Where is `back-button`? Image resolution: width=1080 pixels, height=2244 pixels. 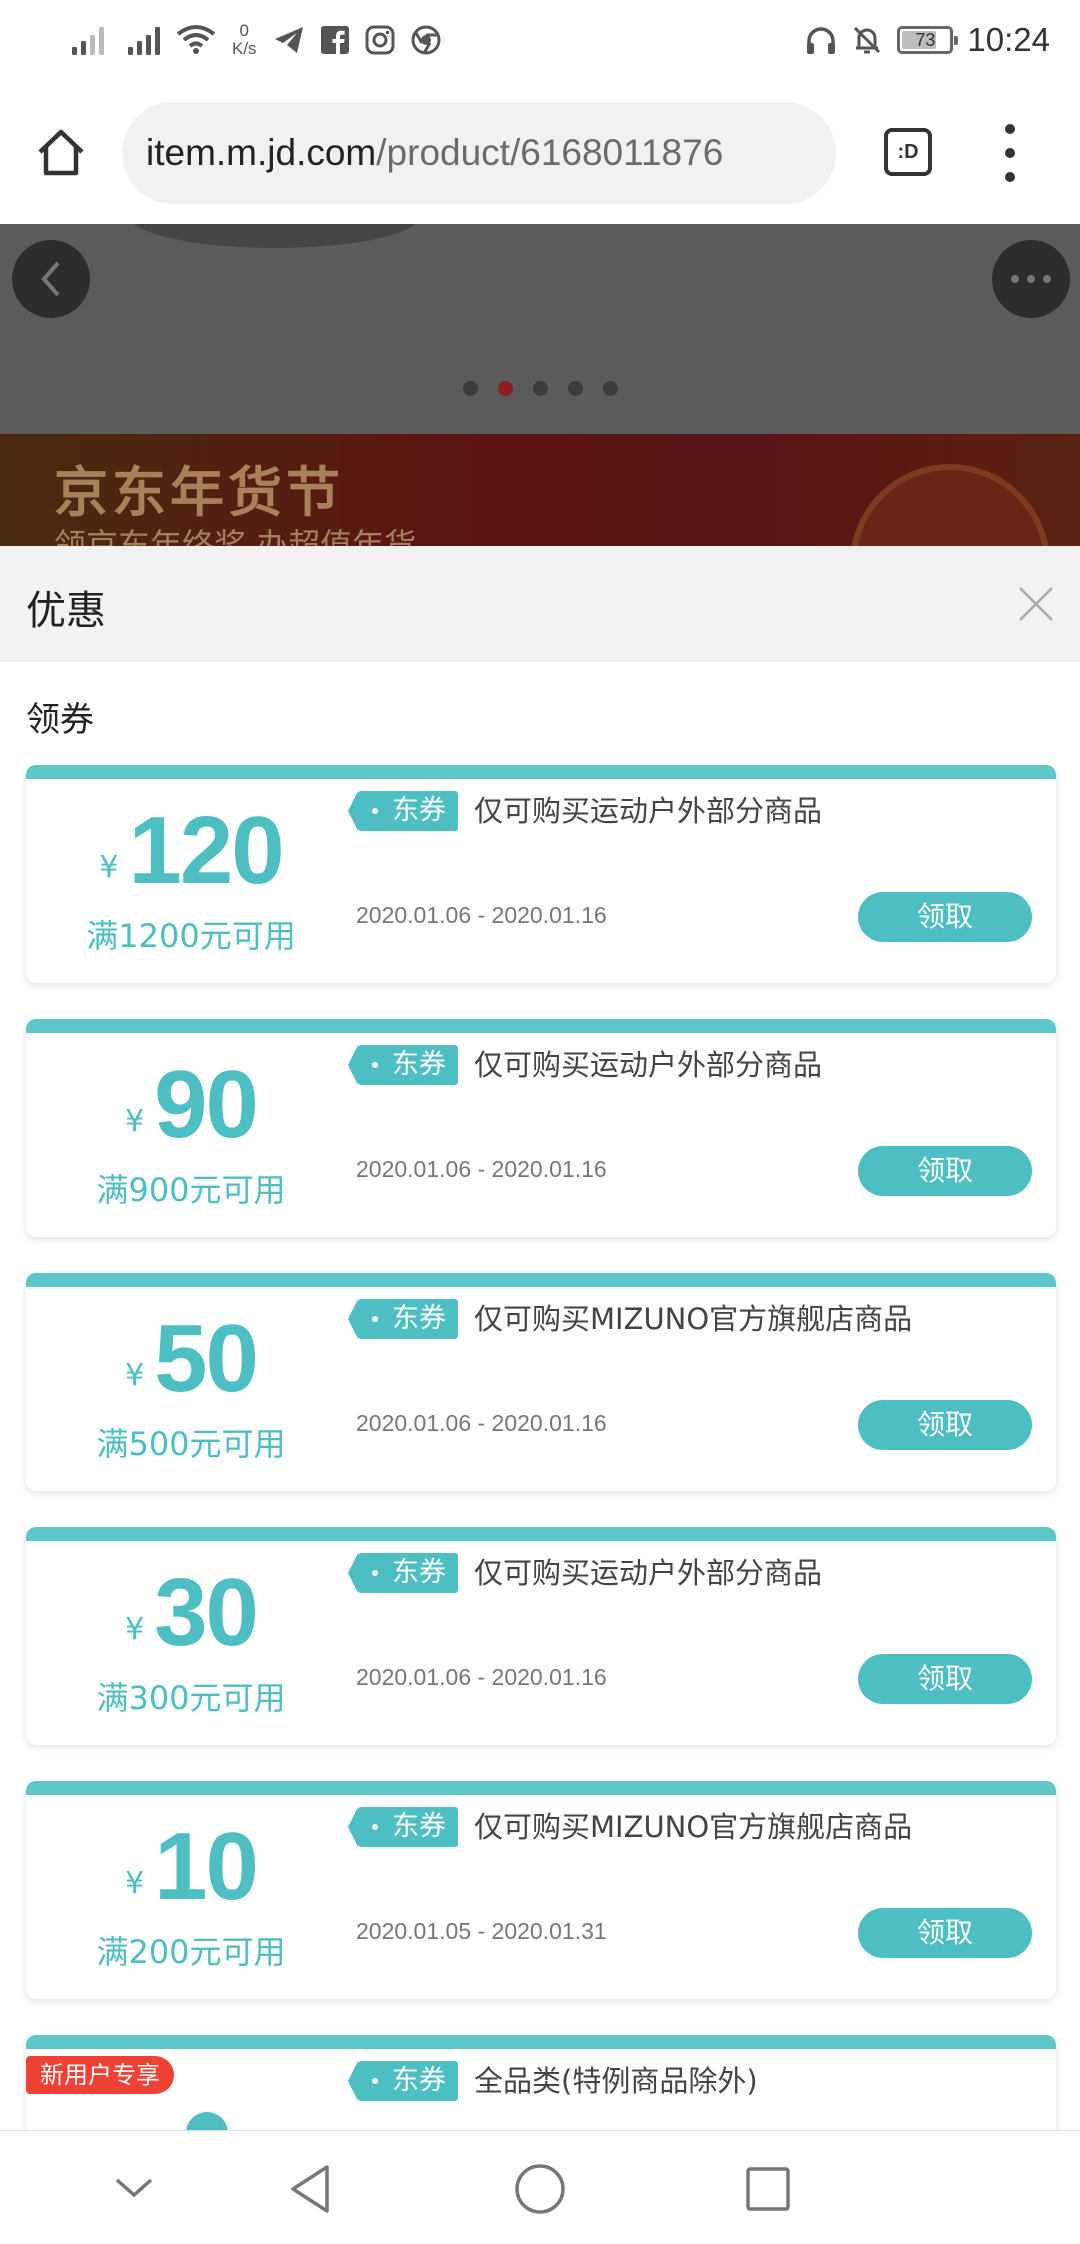 back-button is located at coordinates (51, 279).